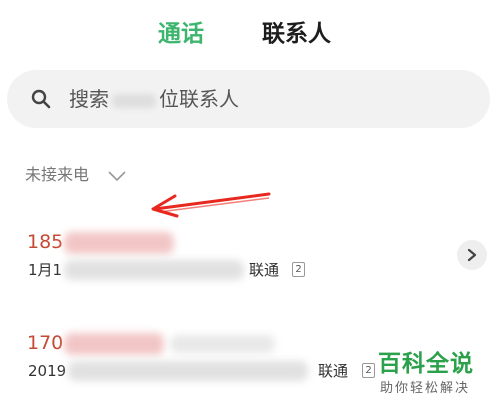 The image size is (500, 409). I want to click on red-arrow-annotation, so click(211, 205).